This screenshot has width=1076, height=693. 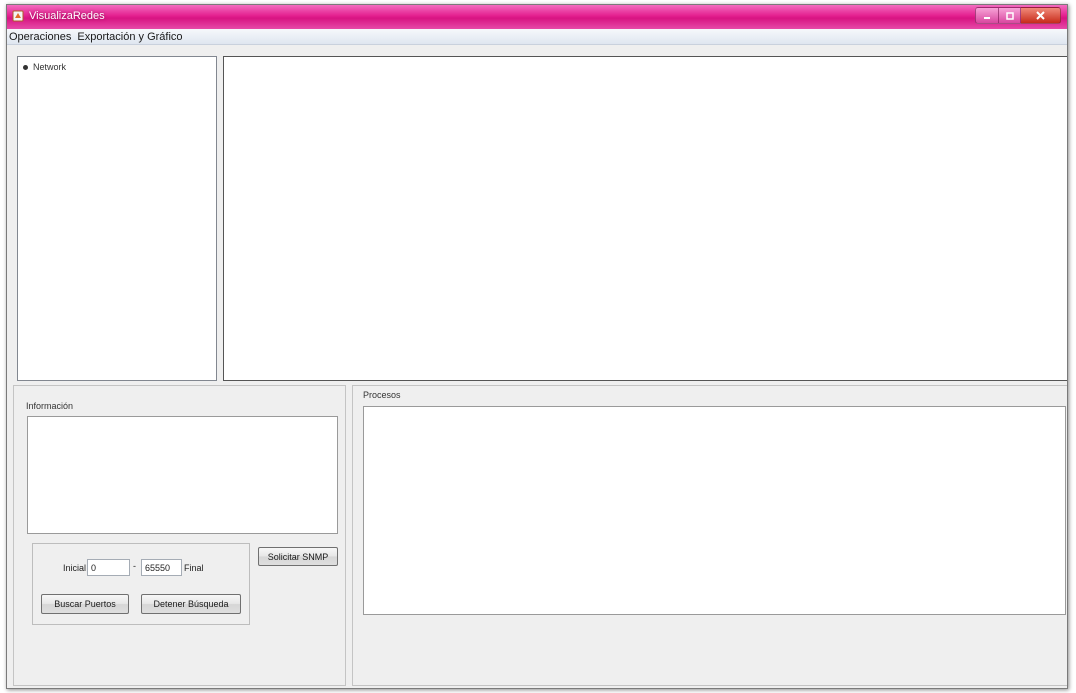 What do you see at coordinates (382, 395) in the screenshot?
I see `processes-label: Procesos` at bounding box center [382, 395].